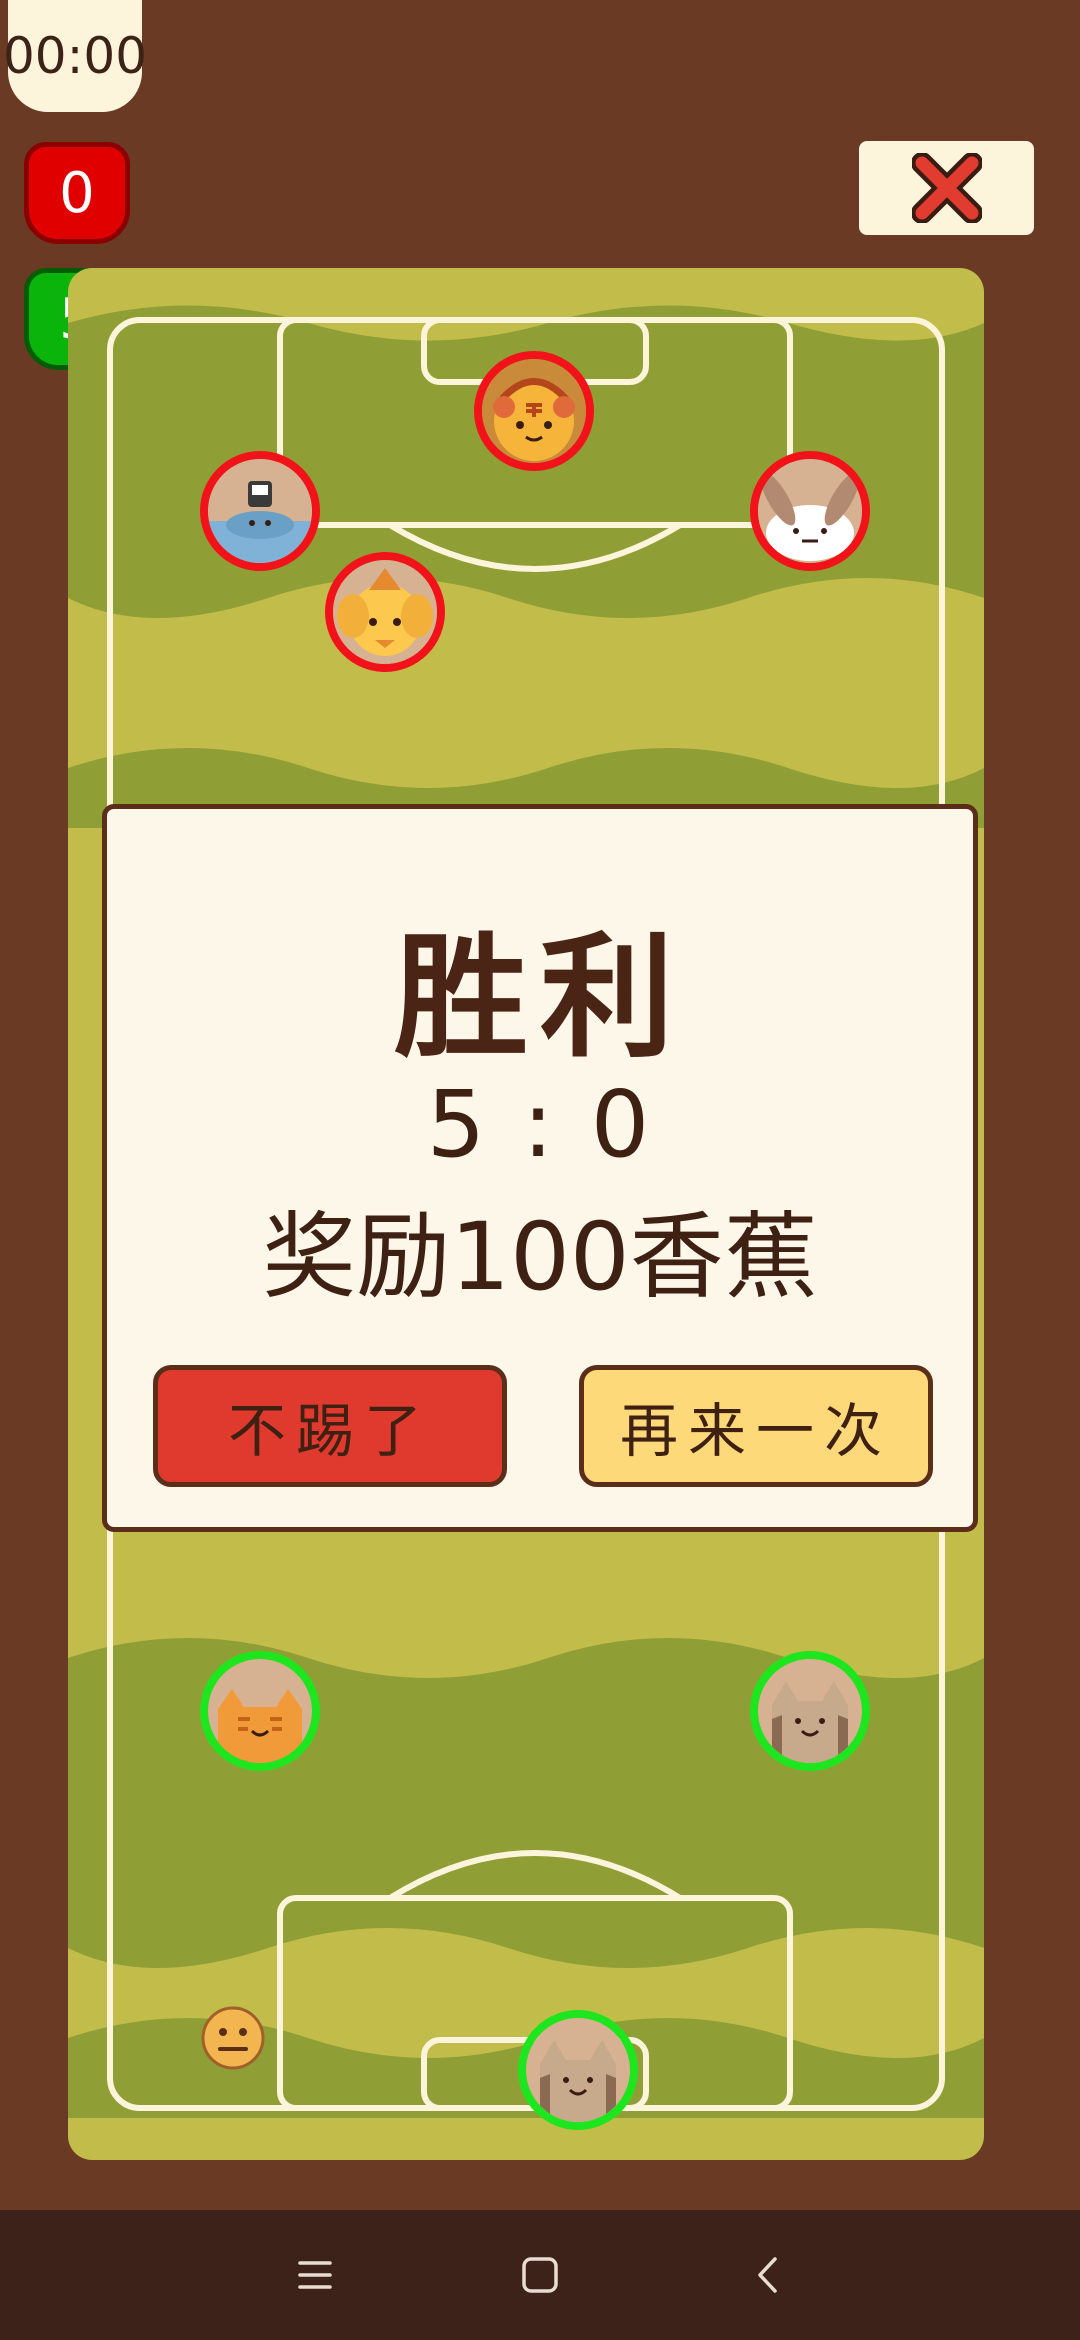 The width and height of the screenshot is (1080, 2340). Describe the element at coordinates (233, 2038) in the screenshot. I see `neutral-face-icon` at that location.